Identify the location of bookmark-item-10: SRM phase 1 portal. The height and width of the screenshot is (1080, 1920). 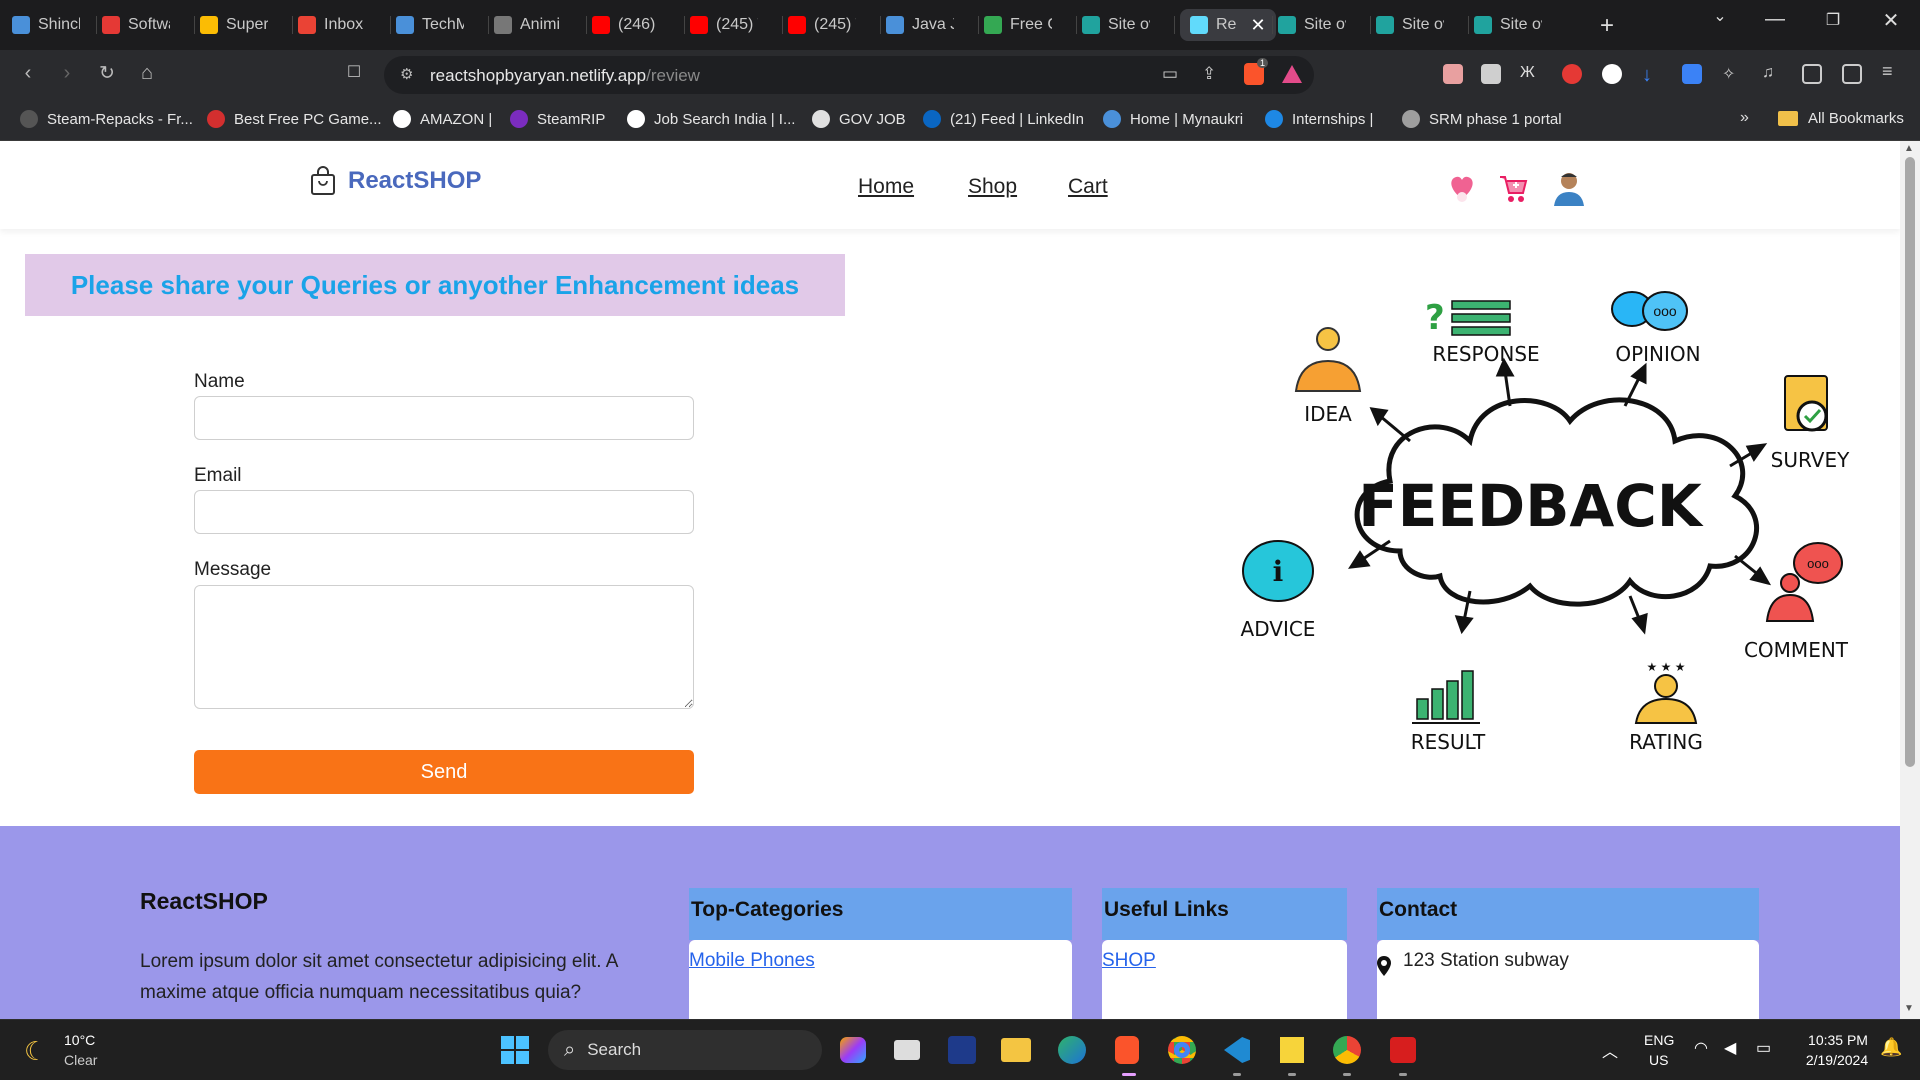
(1482, 119).